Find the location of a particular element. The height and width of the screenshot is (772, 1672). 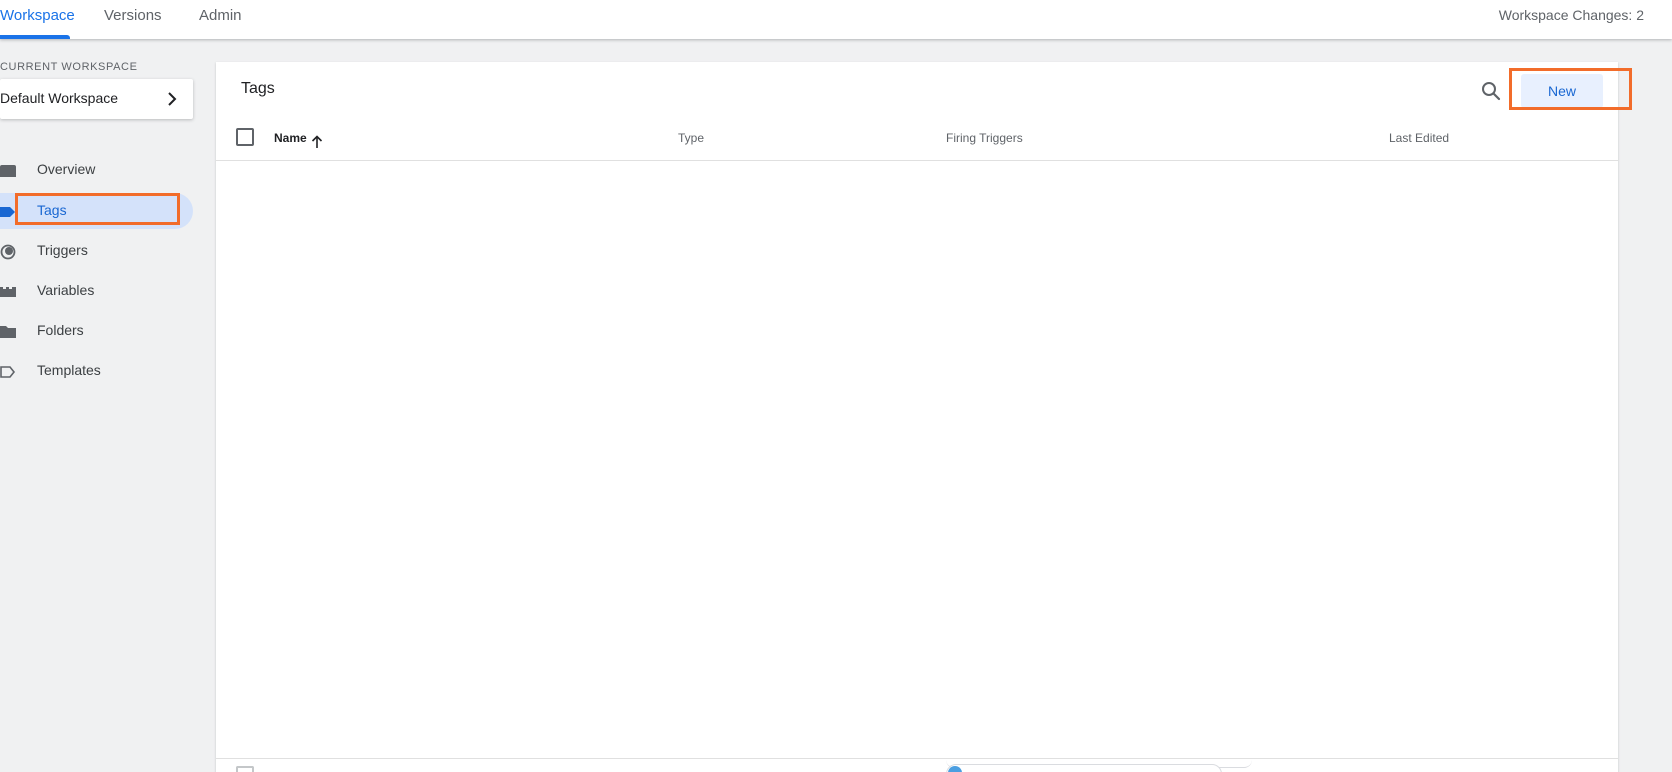

sort-ascending-icon is located at coordinates (317, 142).